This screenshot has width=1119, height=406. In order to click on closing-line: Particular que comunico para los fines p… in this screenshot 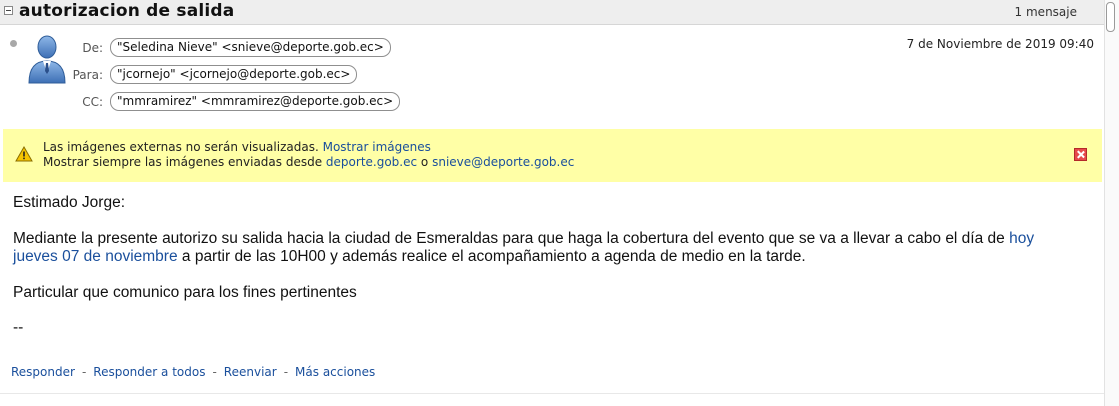, I will do `click(185, 292)`.